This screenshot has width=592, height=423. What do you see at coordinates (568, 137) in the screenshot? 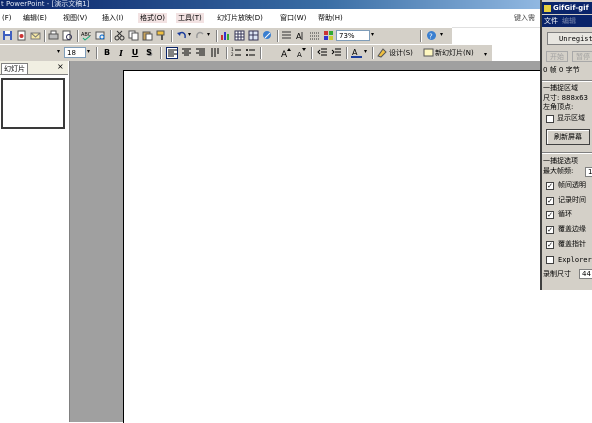
I see `refresh-screen-button: 刷新屏幕` at bounding box center [568, 137].